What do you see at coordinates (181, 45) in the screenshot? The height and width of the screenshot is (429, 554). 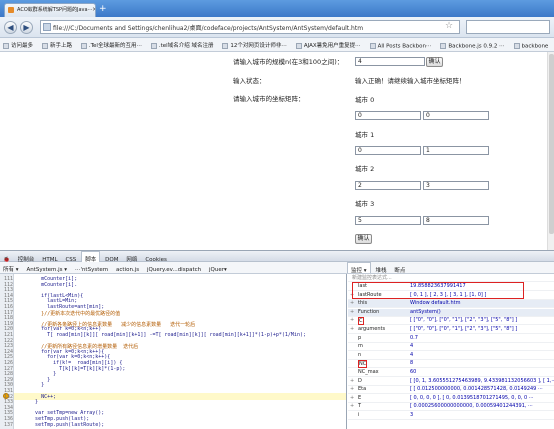 I see `bookmark-item: .tel域名介绍 域名注册` at bounding box center [181, 45].